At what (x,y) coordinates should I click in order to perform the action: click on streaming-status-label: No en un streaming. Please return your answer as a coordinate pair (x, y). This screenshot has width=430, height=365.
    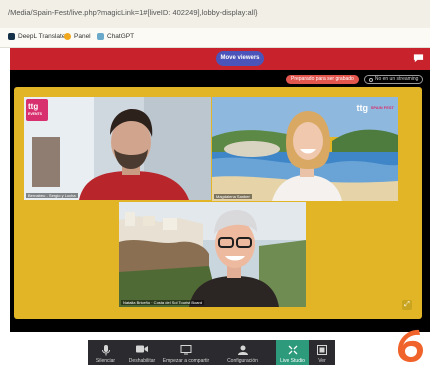
    Looking at the image, I should click on (396, 79).